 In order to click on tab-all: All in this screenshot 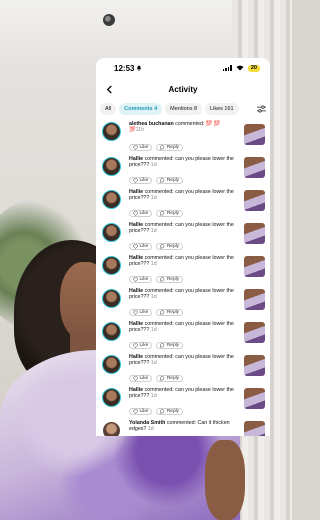, I will do `click(108, 109)`.